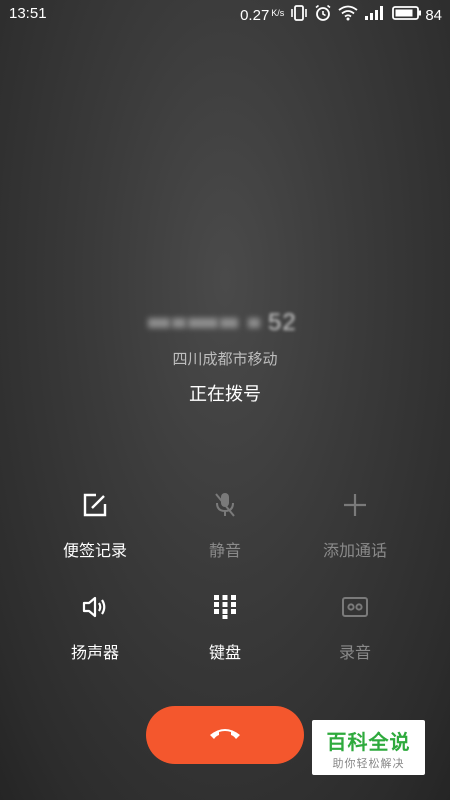 This screenshot has width=450, height=800. What do you see at coordinates (354, 550) in the screenshot?
I see `add-call-label: 添加通话` at bounding box center [354, 550].